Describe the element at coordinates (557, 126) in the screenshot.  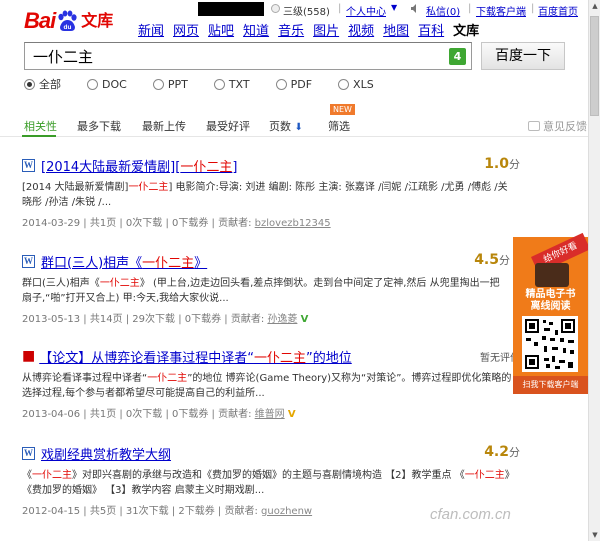
I see `feedback-link: 意见反馈` at that location.